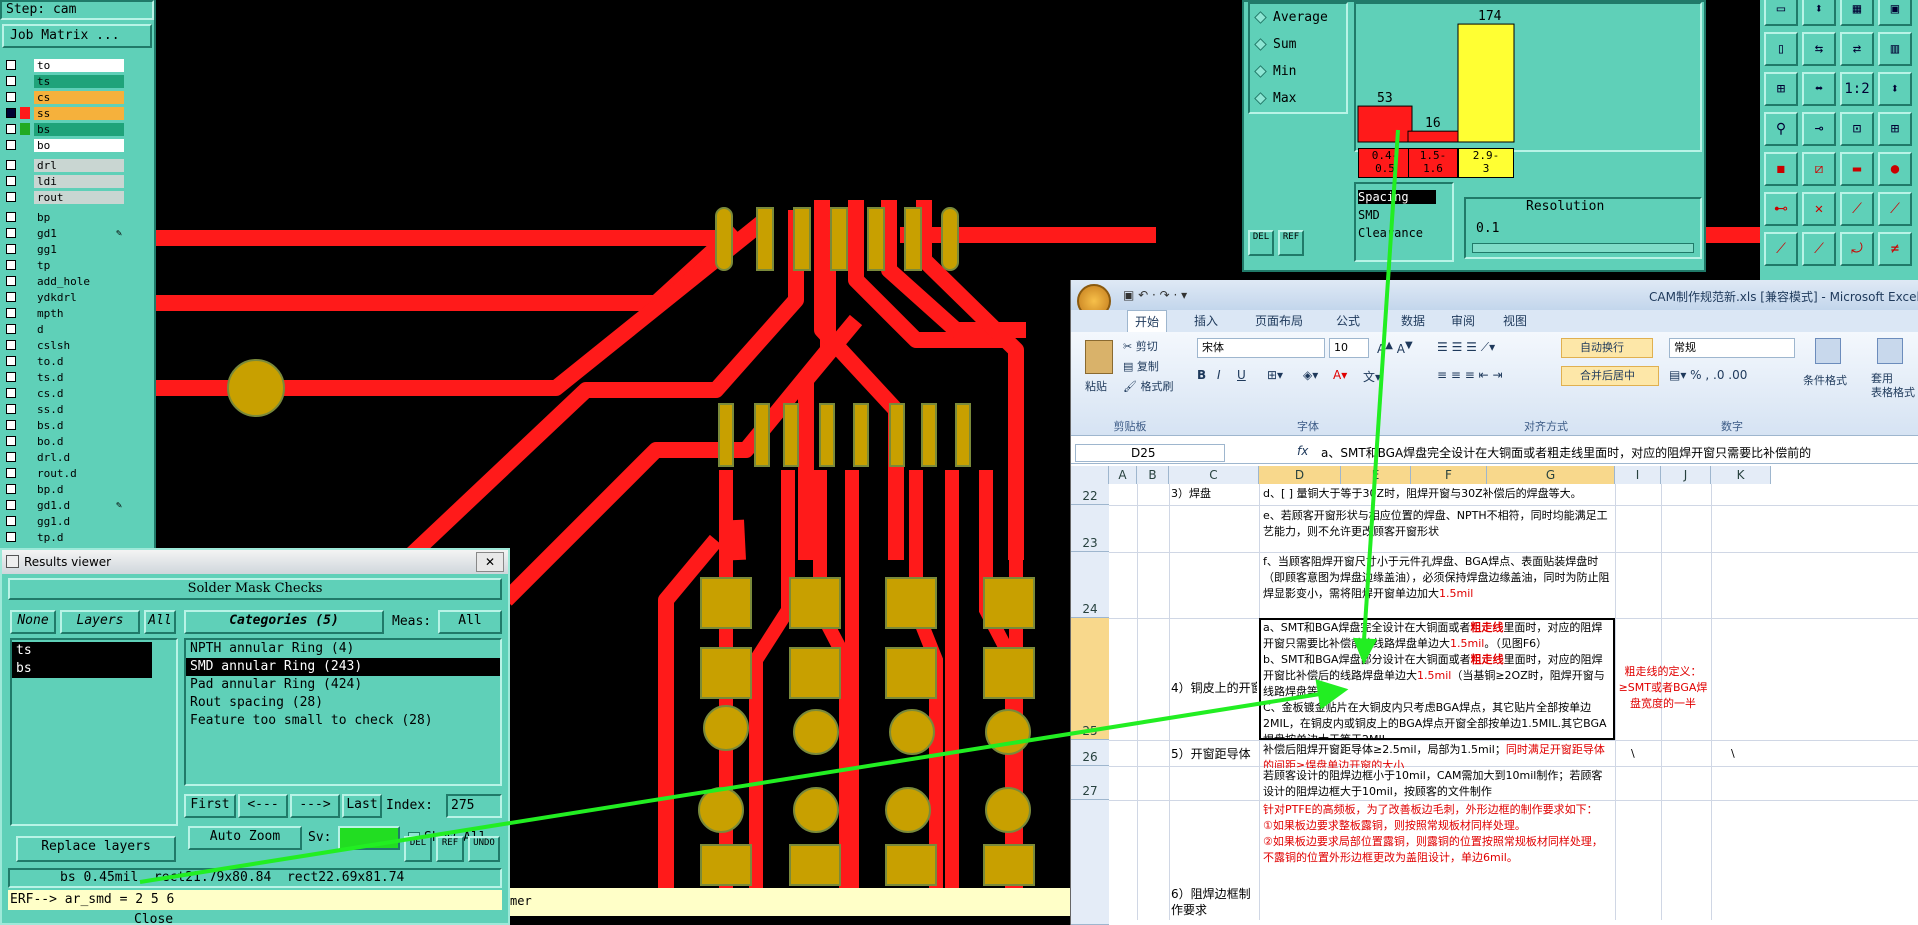 The height and width of the screenshot is (925, 1918). Describe the element at coordinates (65, 97) in the screenshot. I see `layer-row: cs` at that location.